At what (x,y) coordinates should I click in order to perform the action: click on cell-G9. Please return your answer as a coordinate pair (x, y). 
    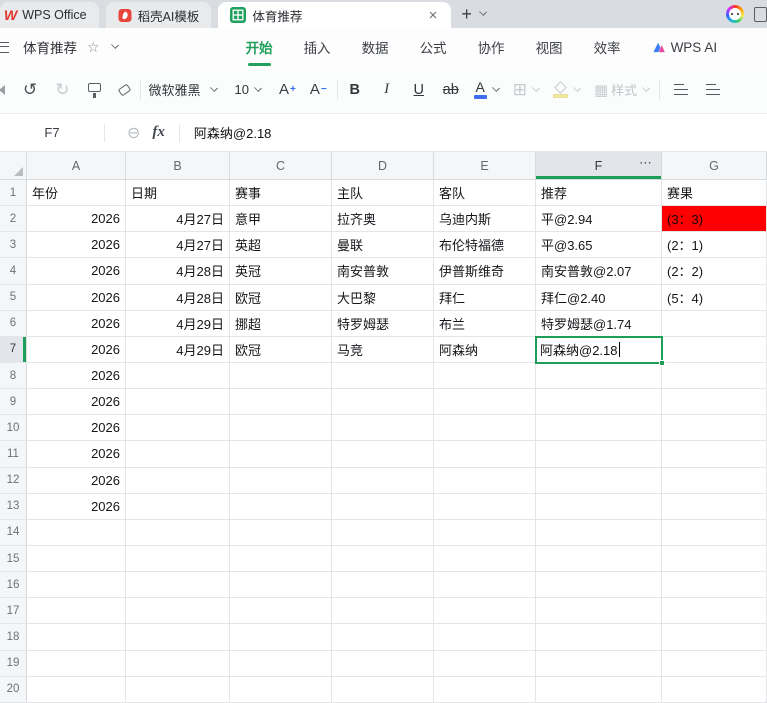
    Looking at the image, I should click on (714, 402).